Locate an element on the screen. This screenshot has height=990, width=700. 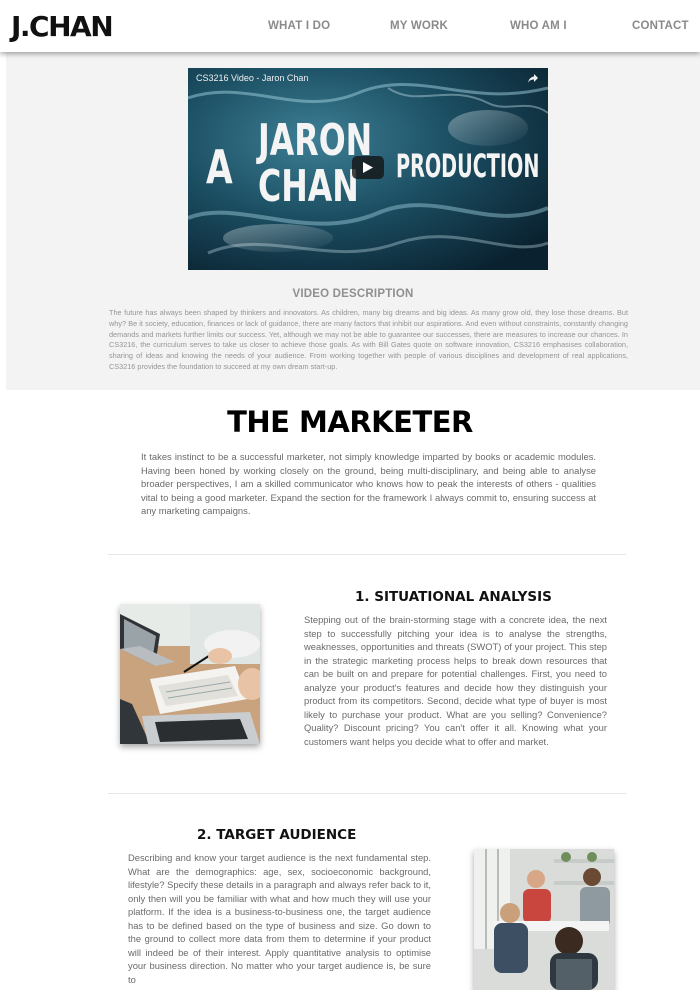
video-overlay-production: PRODUCTION is located at coordinates (468, 166).